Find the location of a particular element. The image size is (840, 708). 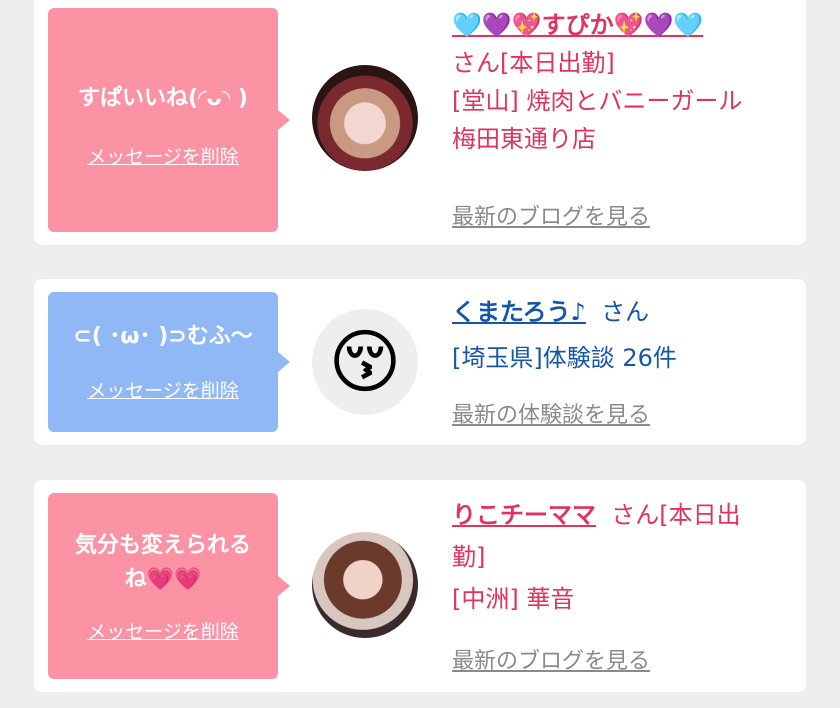

message-text: すぱいいね(◜ᴗ◝ ) is located at coordinates (163, 98).